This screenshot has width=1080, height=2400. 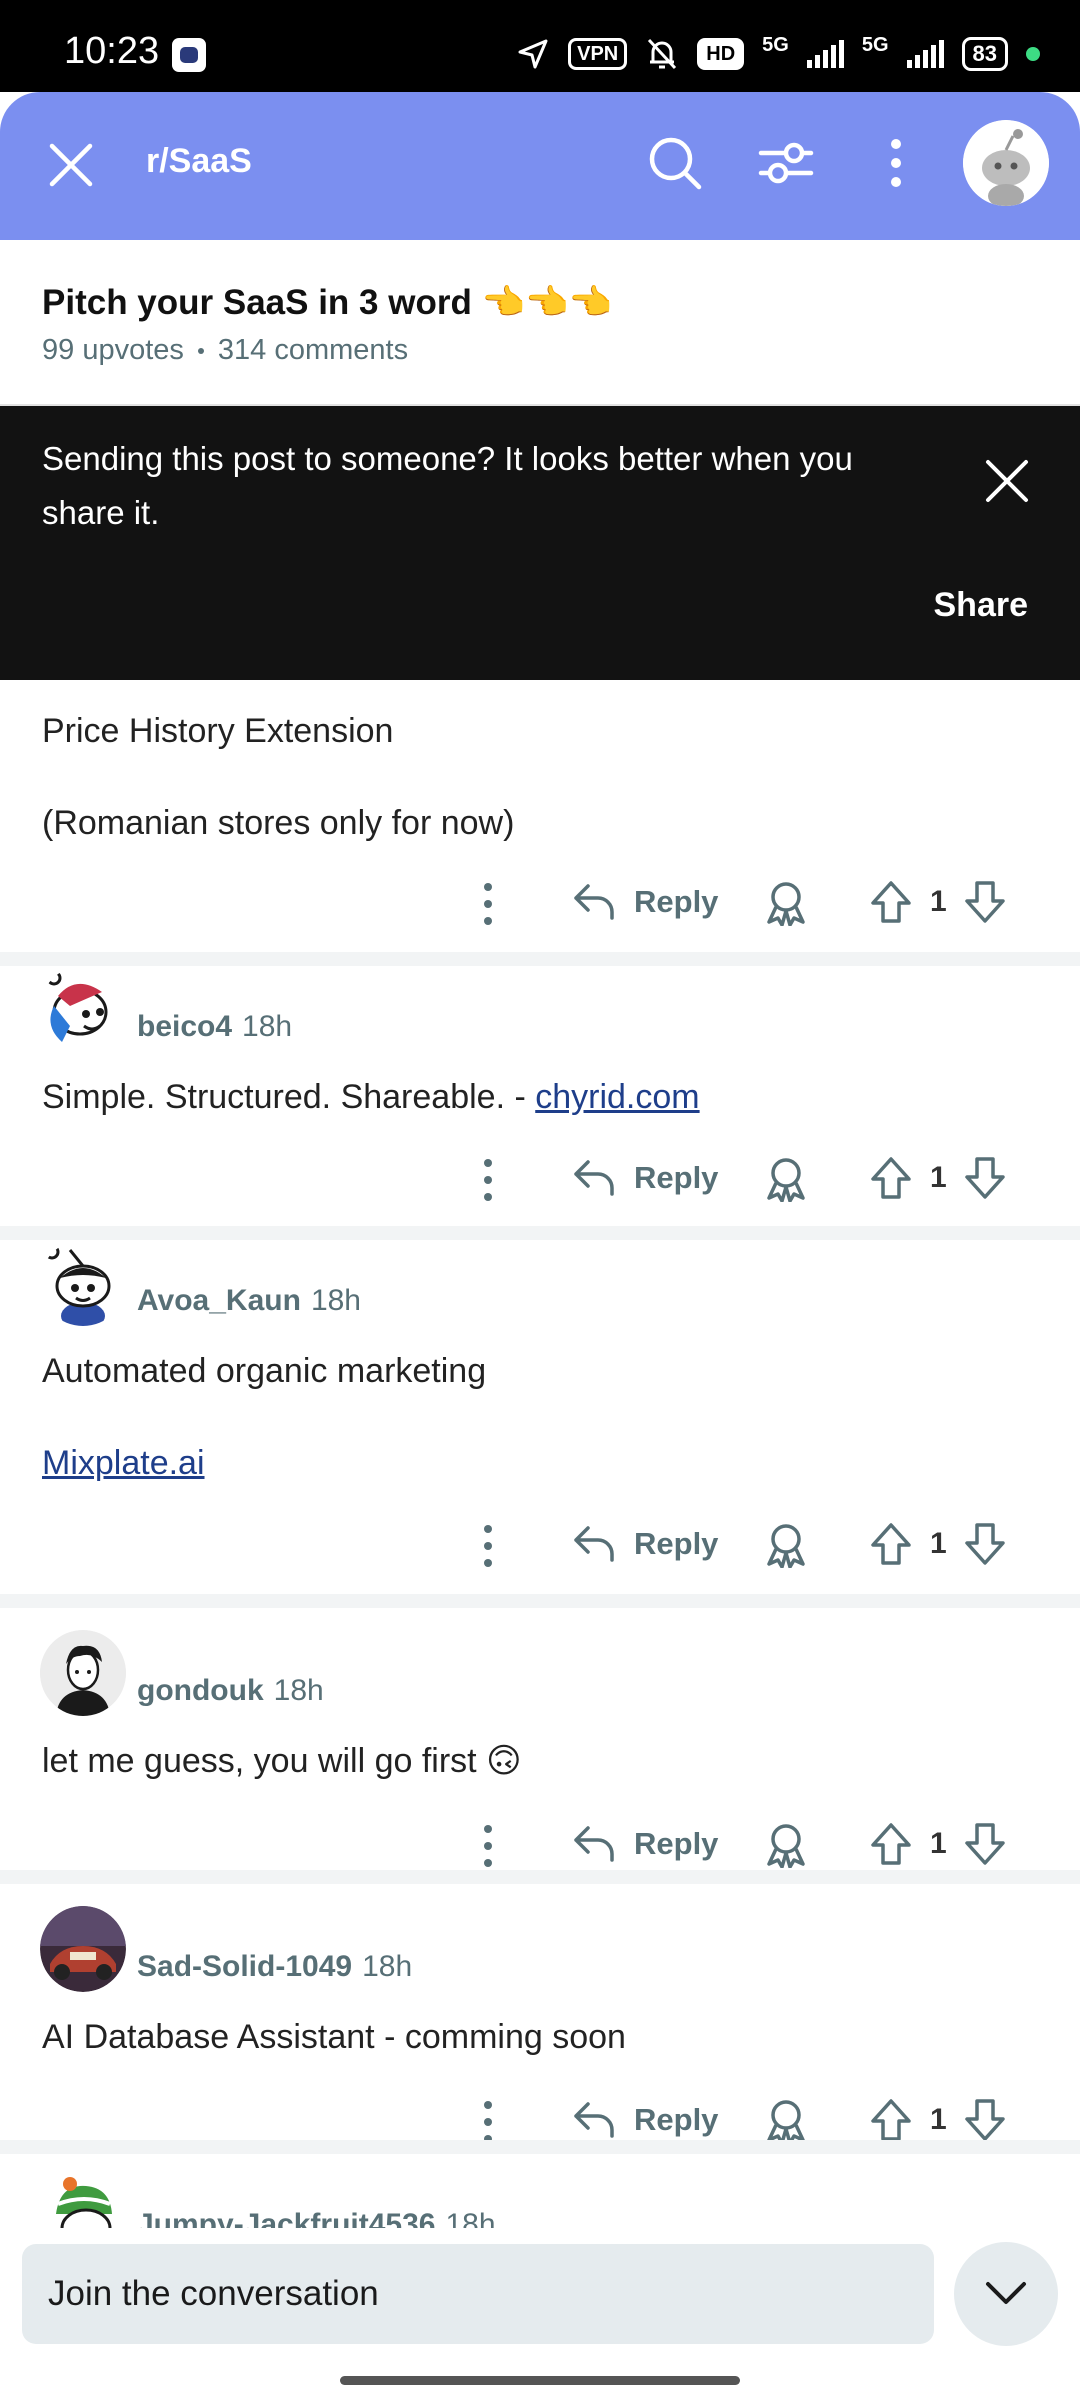 What do you see at coordinates (274, 1967) in the screenshot?
I see `comment-author: Sad-Solid-1049 18h` at bounding box center [274, 1967].